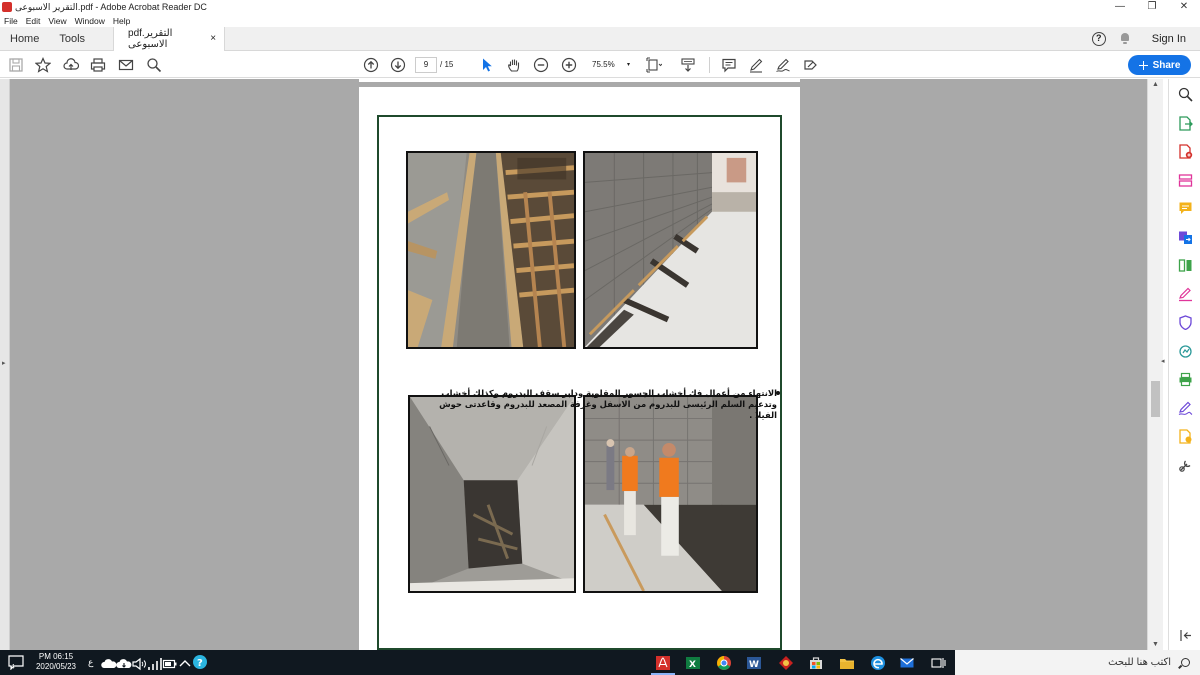 This screenshot has width=1200, height=675. Describe the element at coordinates (1184, 7) in the screenshot. I see `close-button: ✕` at that location.